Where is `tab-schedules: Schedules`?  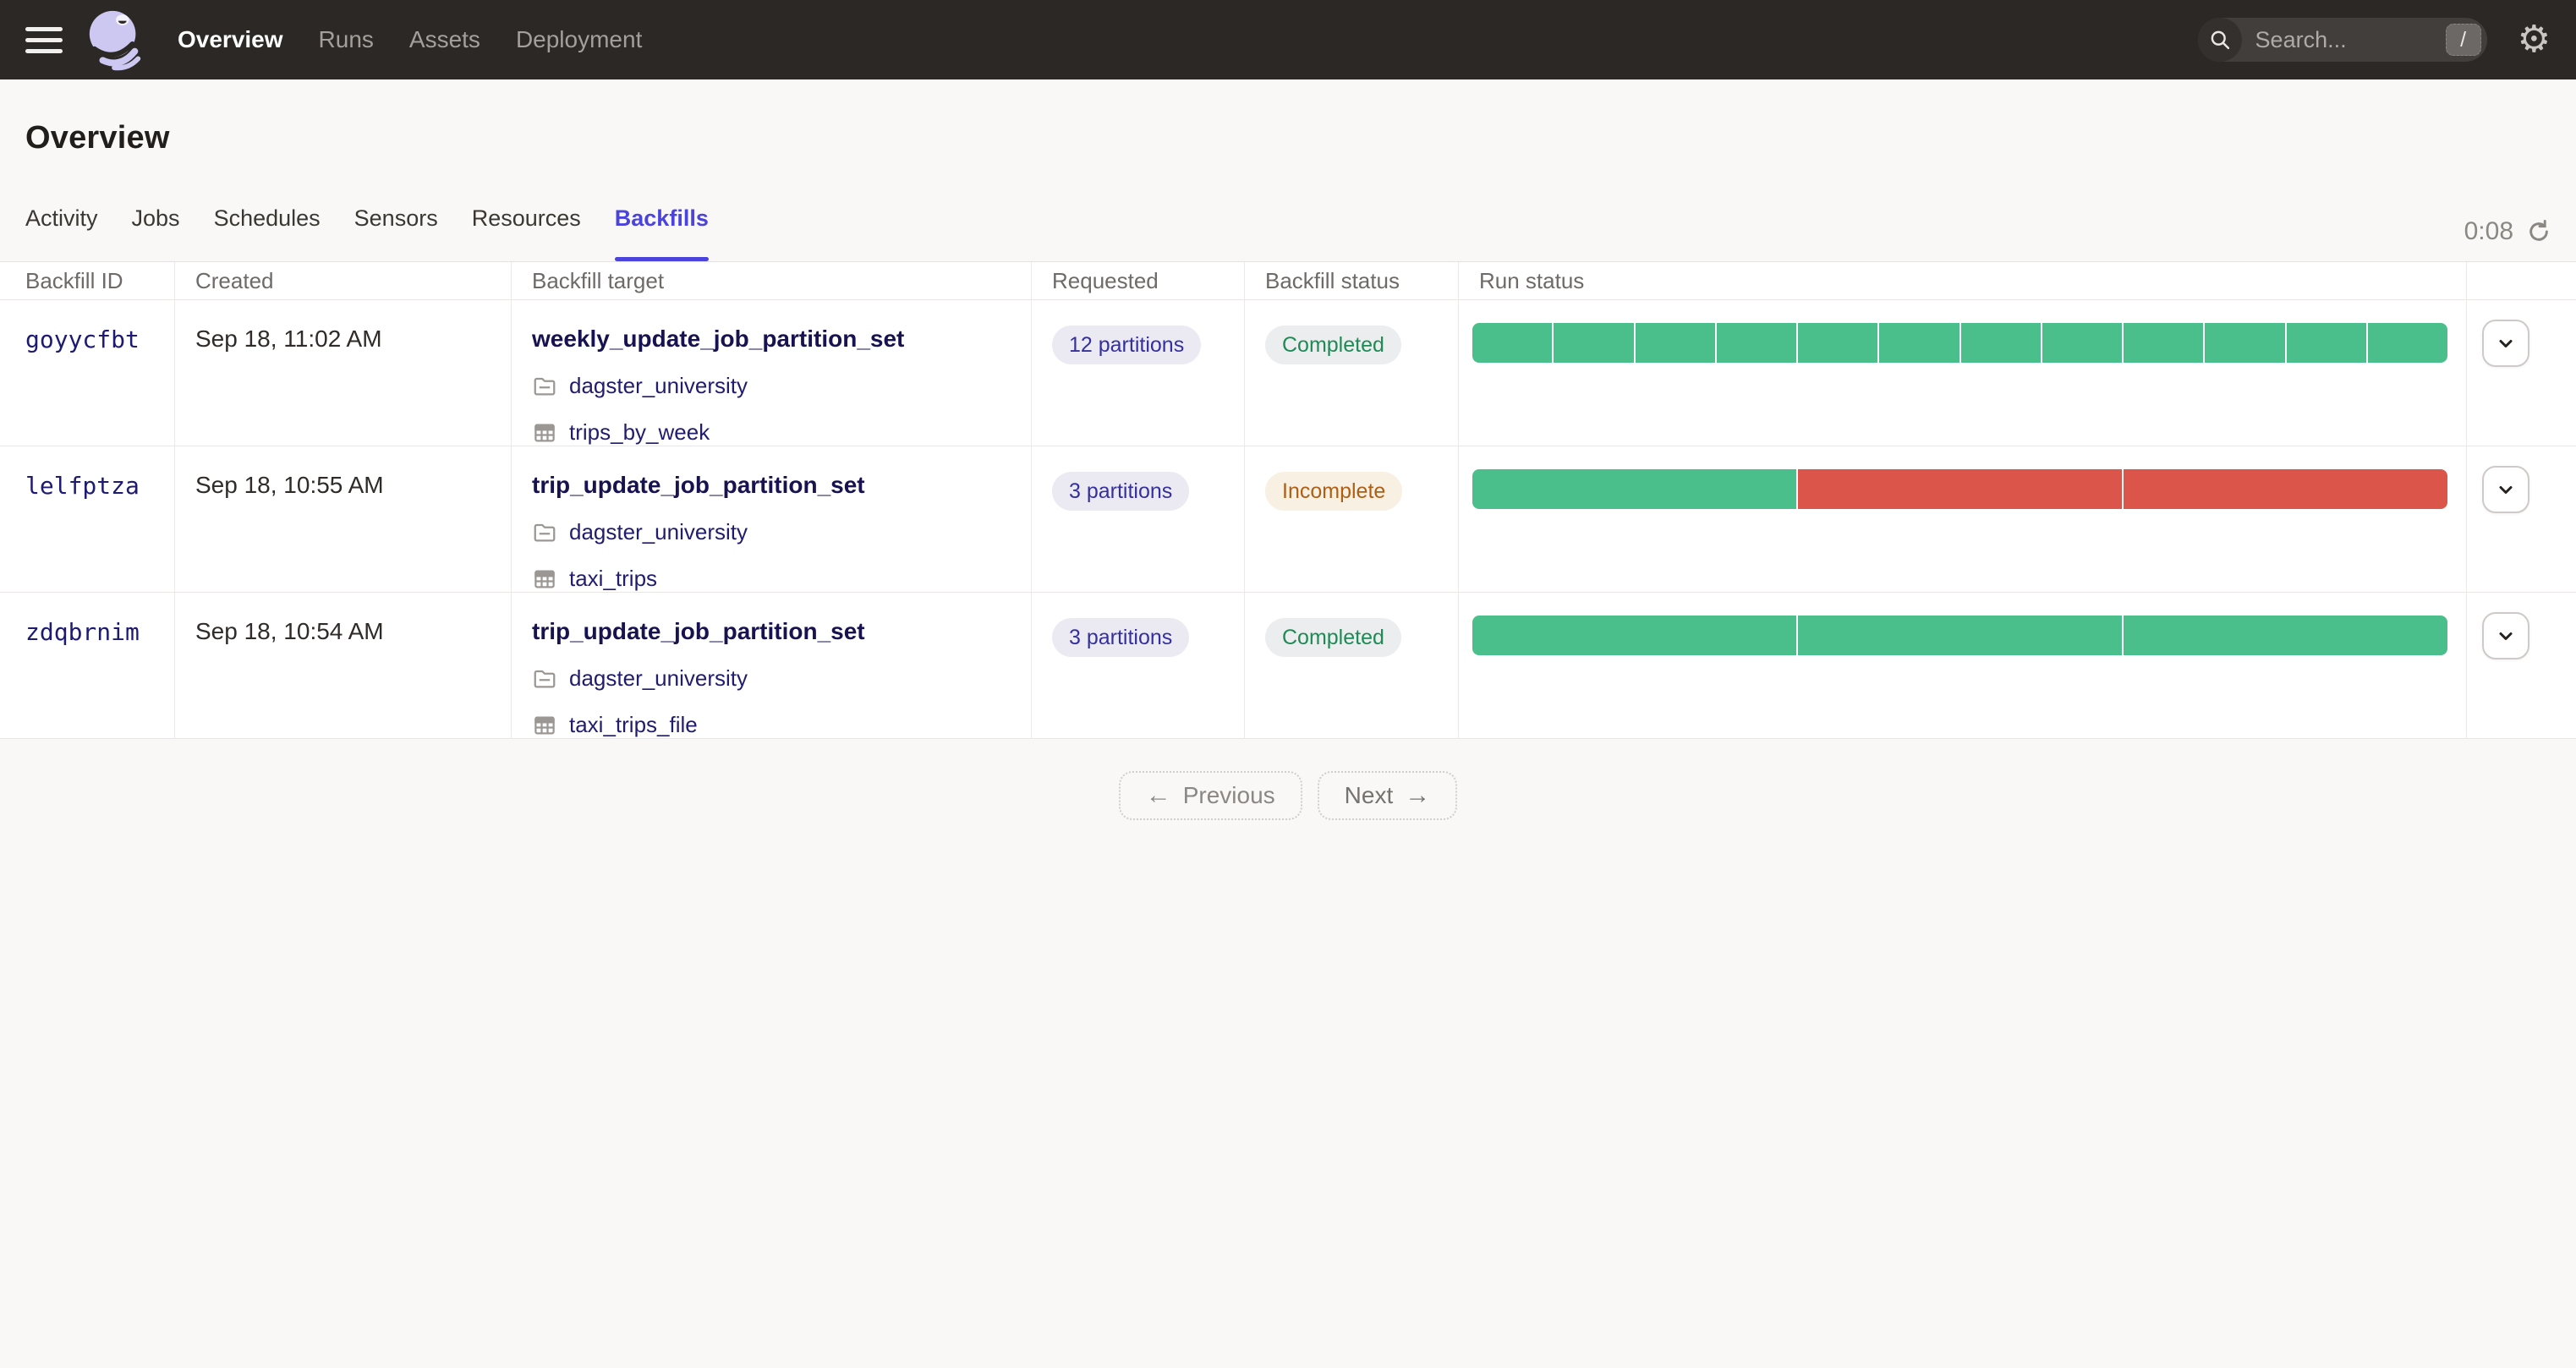 tab-schedules: Schedules is located at coordinates (267, 233).